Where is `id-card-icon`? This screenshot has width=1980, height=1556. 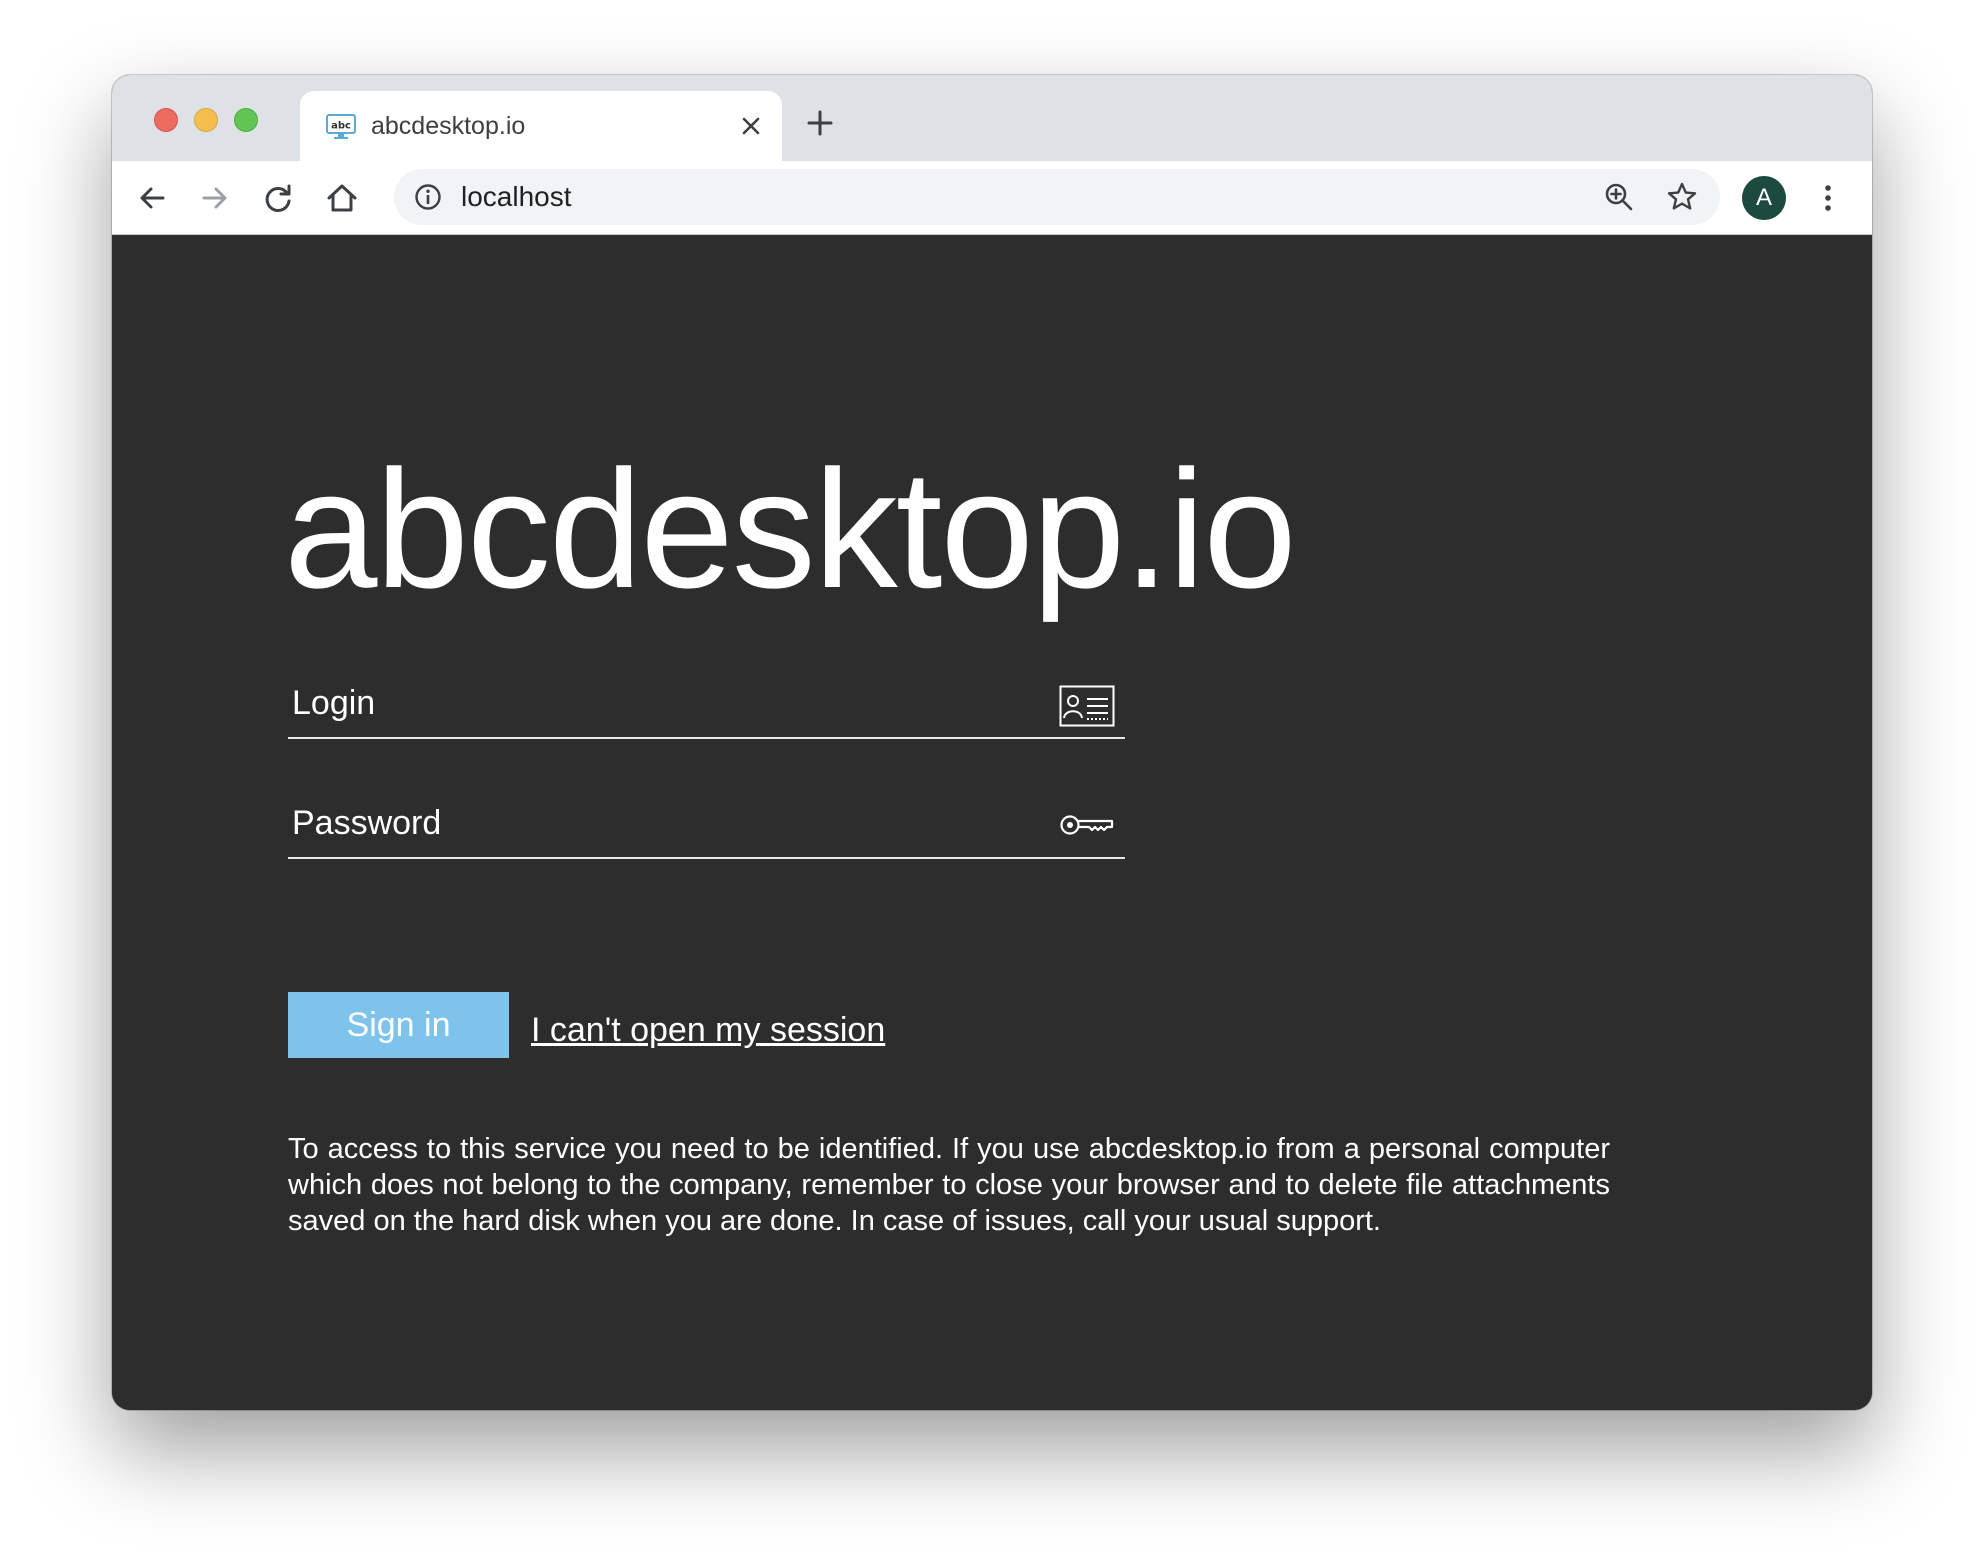
id-card-icon is located at coordinates (1087, 706).